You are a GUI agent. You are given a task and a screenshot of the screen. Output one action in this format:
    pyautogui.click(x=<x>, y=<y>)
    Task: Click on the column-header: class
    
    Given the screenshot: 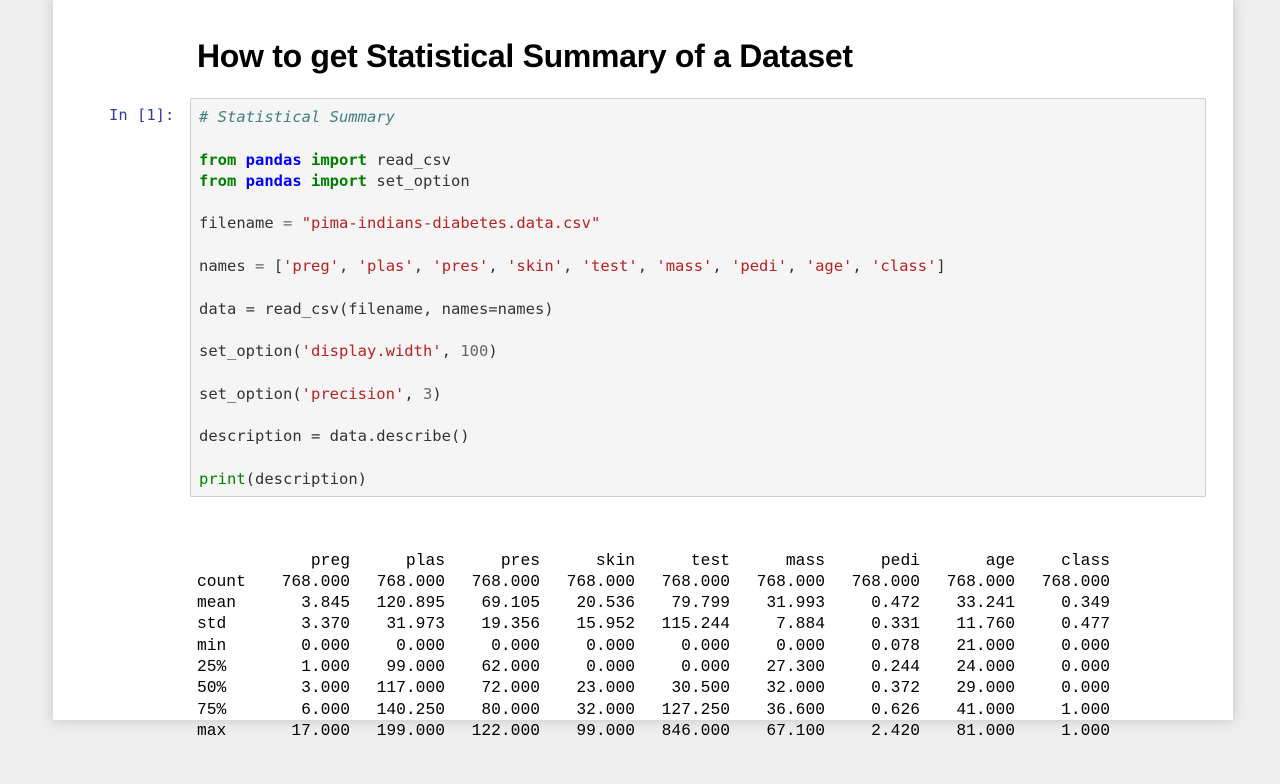 What is the action you would take?
    pyautogui.click(x=1085, y=560)
    